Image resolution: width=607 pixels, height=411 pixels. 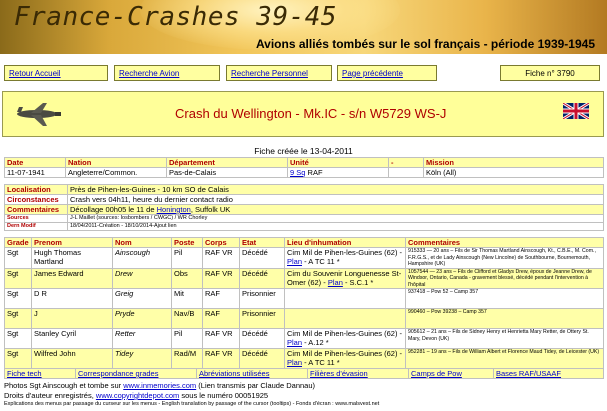 I want to click on sources-label: Sources, so click(x=36, y=218).